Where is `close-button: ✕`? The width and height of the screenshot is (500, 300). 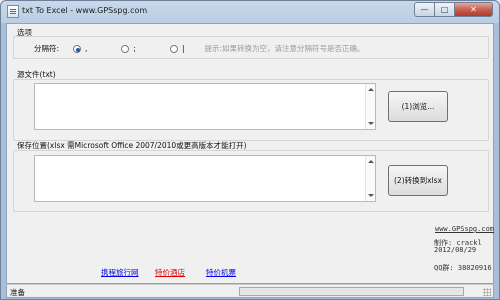 close-button: ✕ is located at coordinates (473, 9).